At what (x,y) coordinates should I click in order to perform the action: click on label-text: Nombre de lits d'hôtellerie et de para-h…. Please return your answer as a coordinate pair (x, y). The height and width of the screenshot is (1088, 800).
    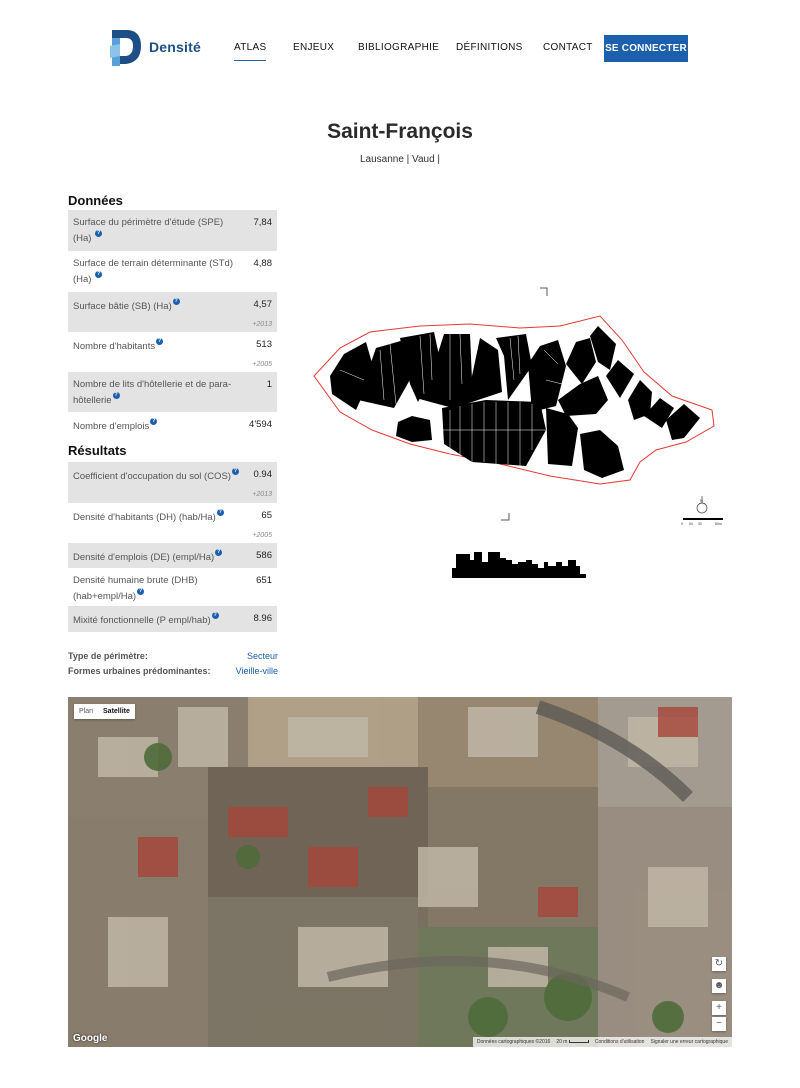
    Looking at the image, I should click on (152, 392).